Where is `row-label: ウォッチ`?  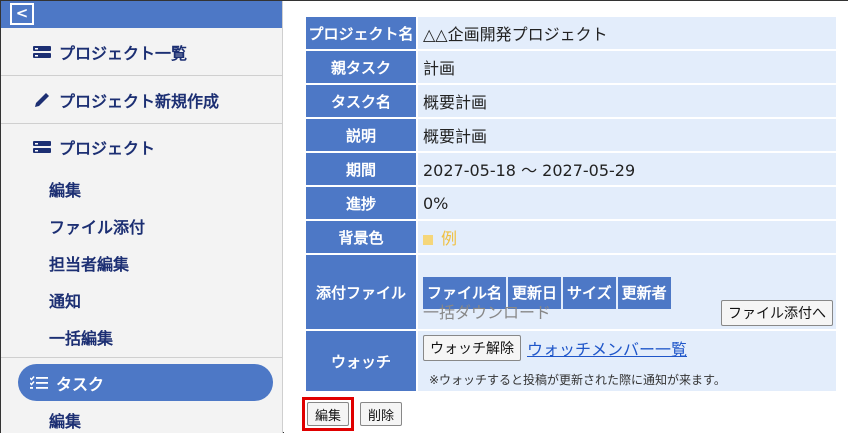
row-label: ウォッチ is located at coordinates (361, 361).